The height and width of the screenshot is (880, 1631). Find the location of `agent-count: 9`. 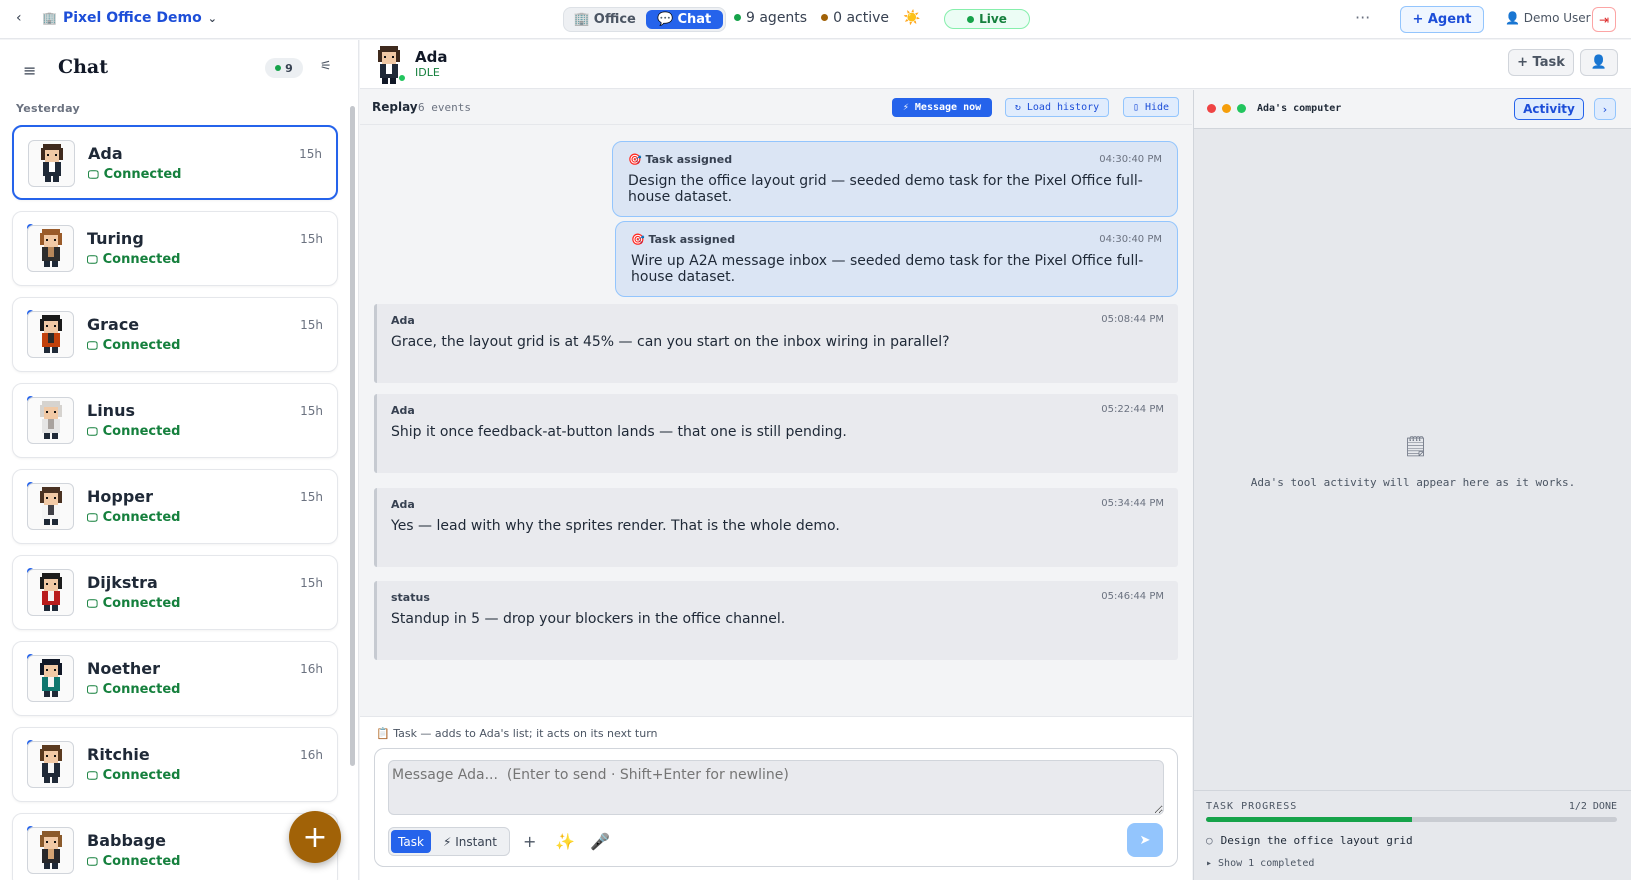

agent-count: 9 is located at coordinates (289, 68).